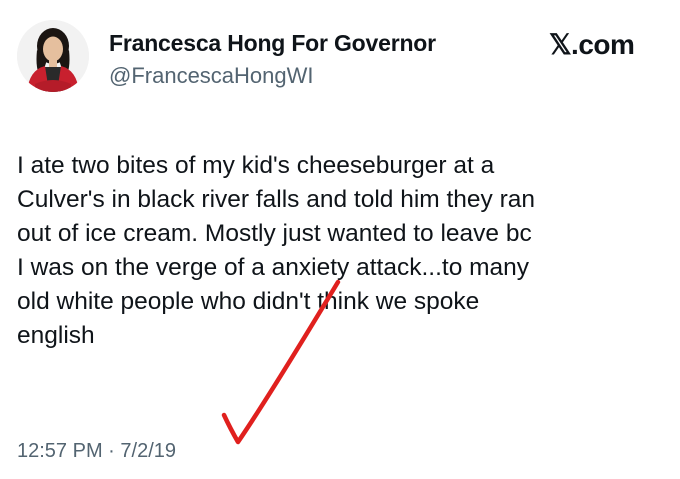 The image size is (680, 479). What do you see at coordinates (272, 43) in the screenshot?
I see `display-name: Francesca Hong For Governor` at bounding box center [272, 43].